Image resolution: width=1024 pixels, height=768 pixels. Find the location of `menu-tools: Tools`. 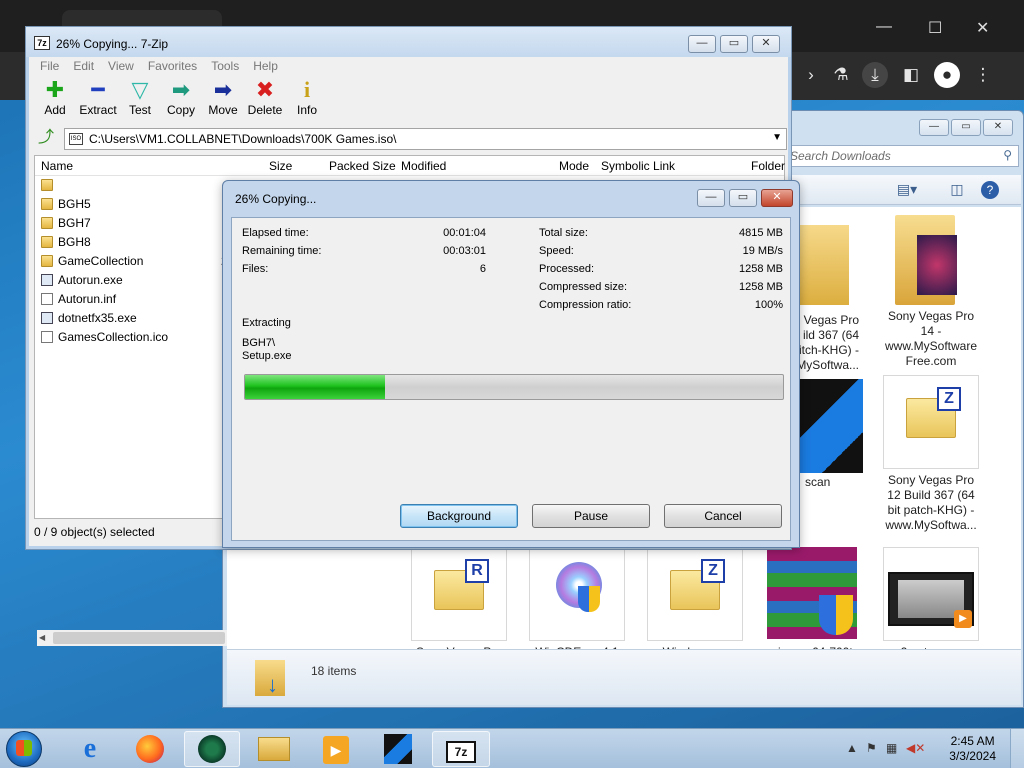

menu-tools: Tools is located at coordinates (225, 66).